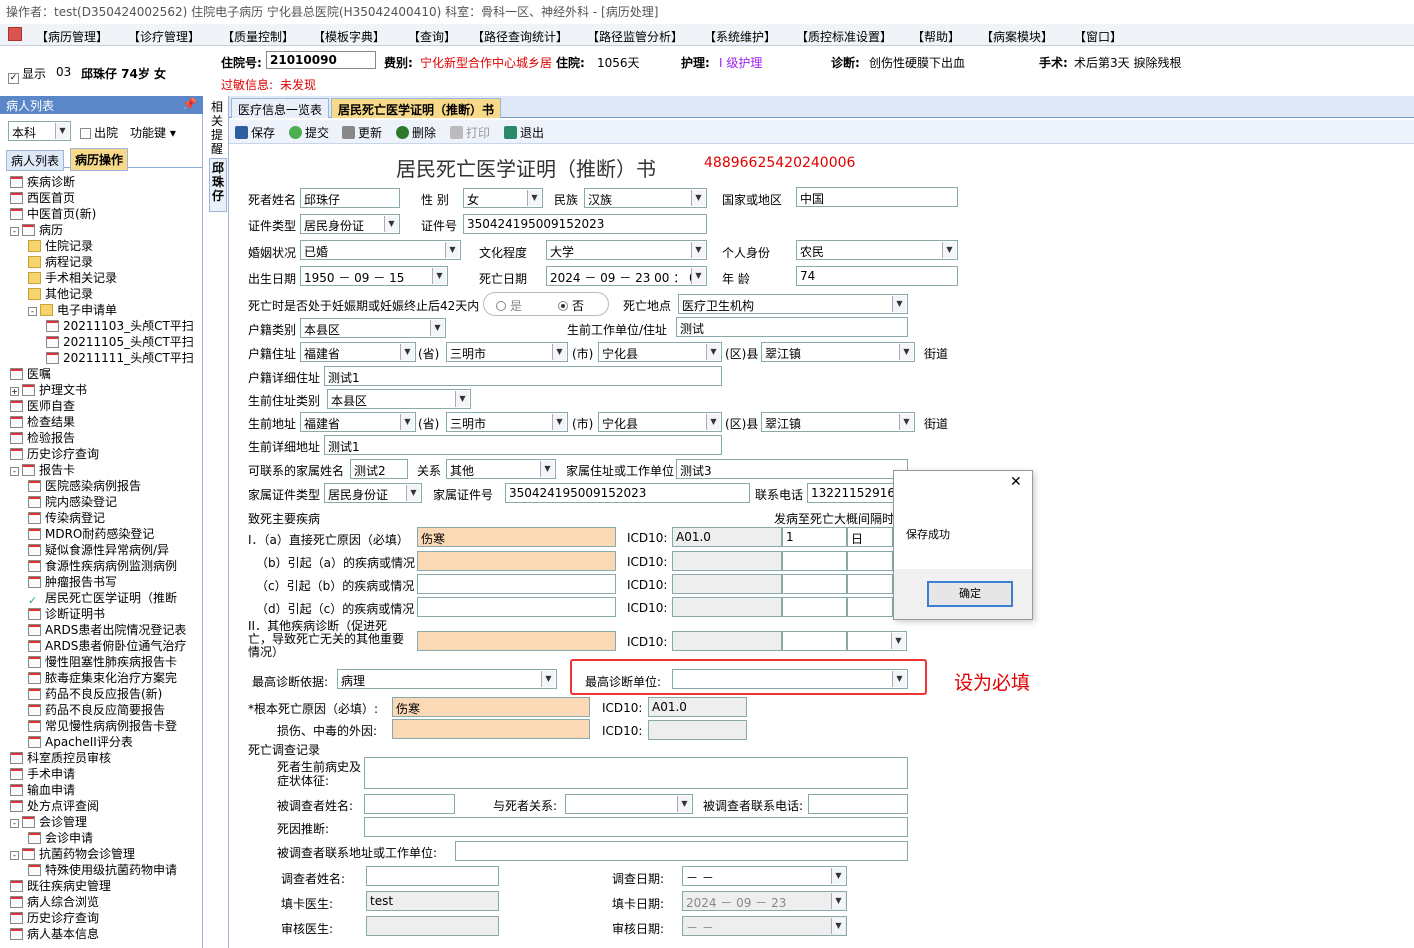  What do you see at coordinates (727, 584) in the screenshot?
I see `icd-c-input` at bounding box center [727, 584].